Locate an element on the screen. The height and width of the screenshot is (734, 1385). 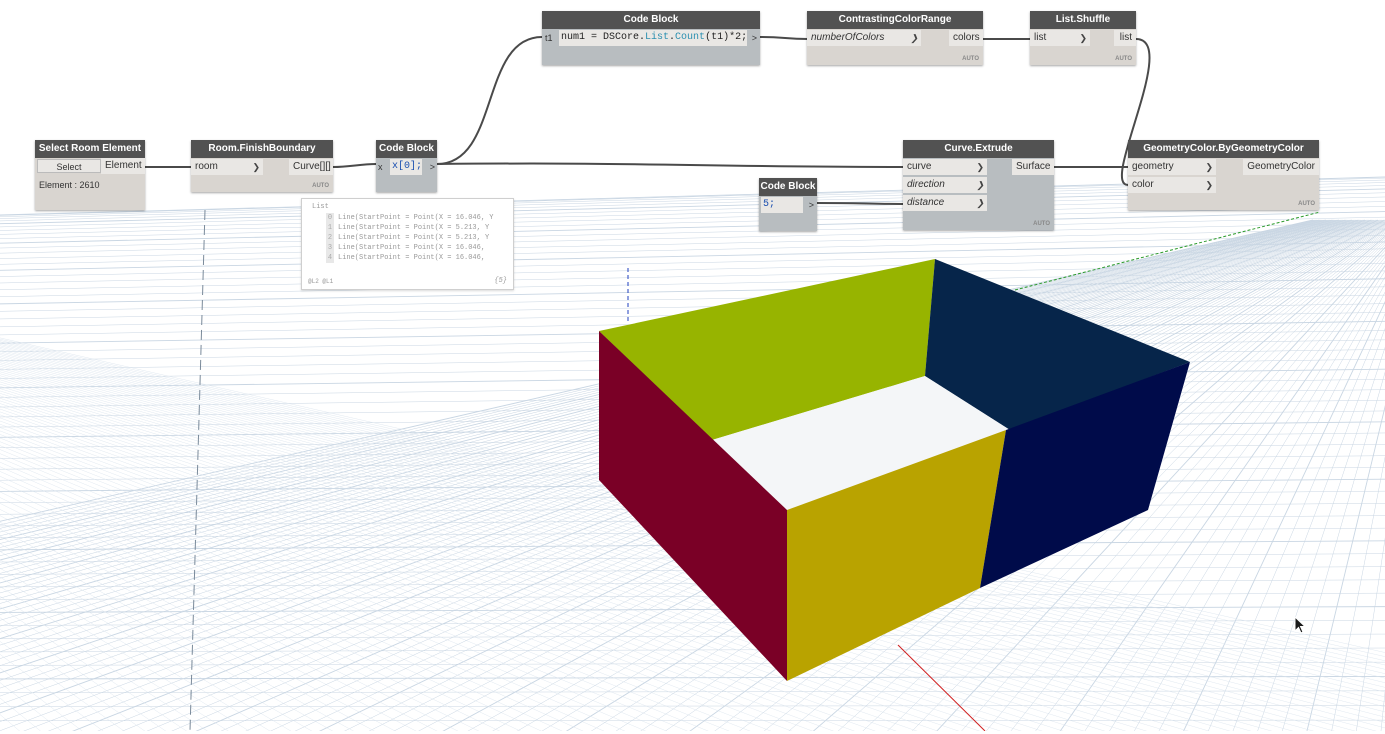
input-port-x: x is located at coordinates (380, 167).